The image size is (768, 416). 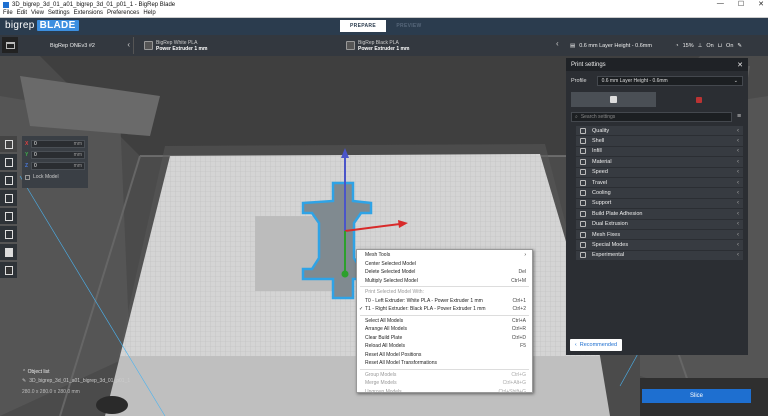 What do you see at coordinates (696, 396) in the screenshot?
I see `slice-button: Slice` at bounding box center [696, 396].